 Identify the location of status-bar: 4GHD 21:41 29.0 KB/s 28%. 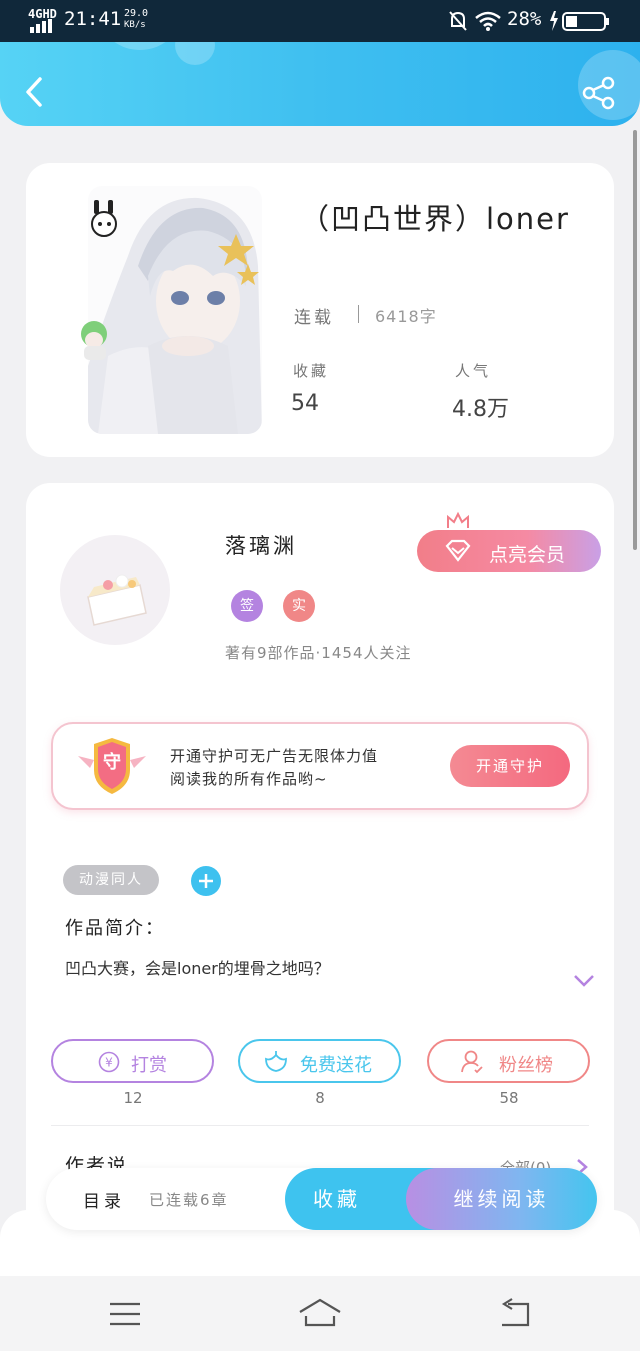
(320, 21).